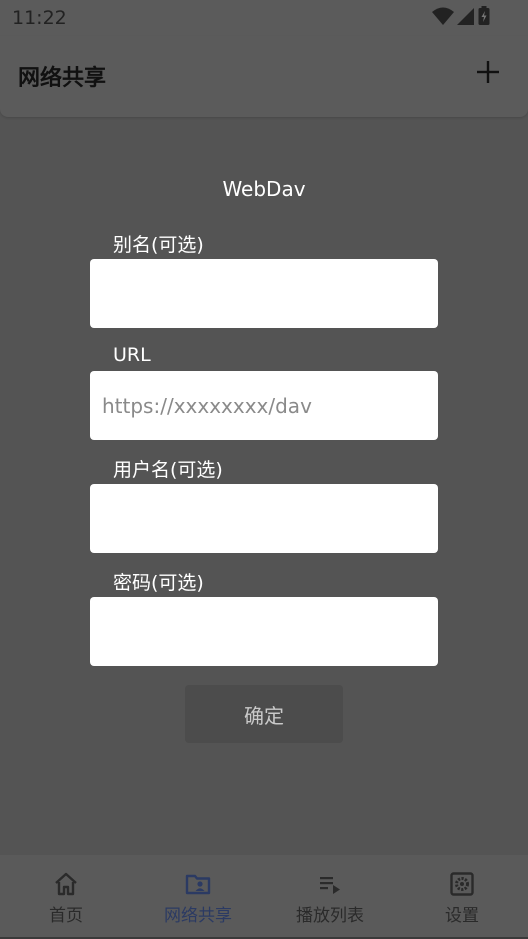  Describe the element at coordinates (330, 896) in the screenshot. I see `nav-item-playlist: 播放列表` at that location.